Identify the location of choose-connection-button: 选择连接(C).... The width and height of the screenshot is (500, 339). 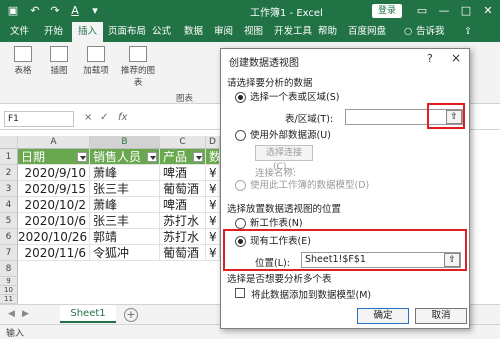
(284, 158).